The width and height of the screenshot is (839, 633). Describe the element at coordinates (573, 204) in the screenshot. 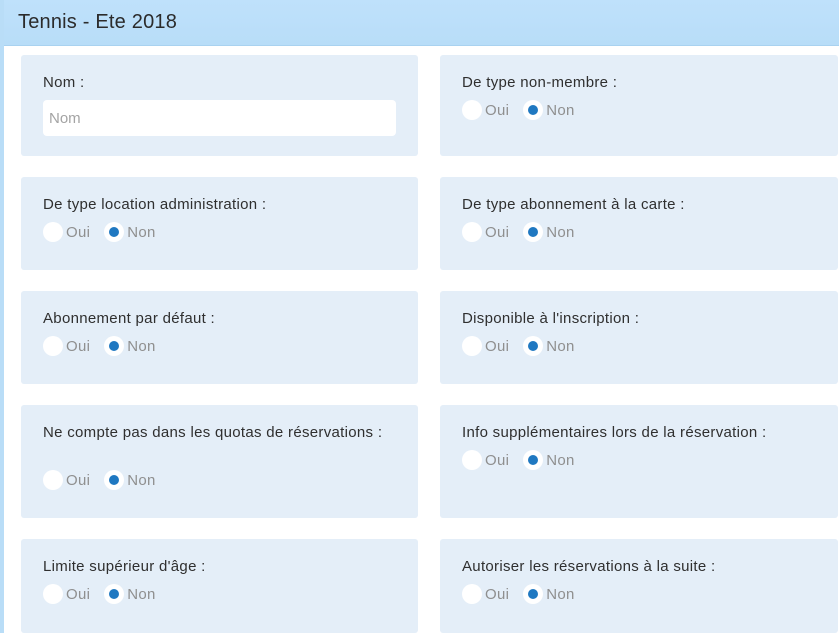

I see `field-label: De type abonnement à la carte :` at that location.